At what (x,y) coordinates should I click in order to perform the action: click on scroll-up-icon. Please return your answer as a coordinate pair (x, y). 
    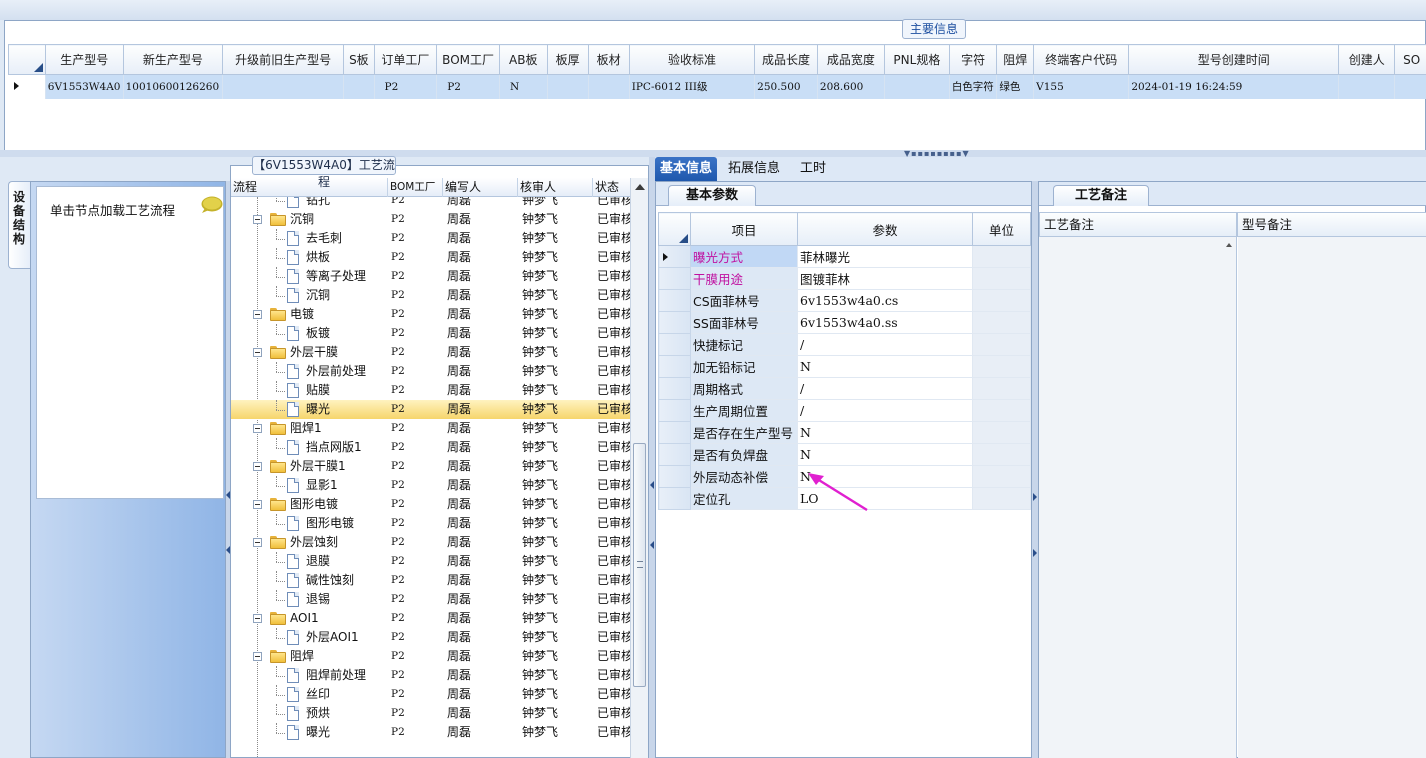
    Looking at the image, I should click on (640, 187).